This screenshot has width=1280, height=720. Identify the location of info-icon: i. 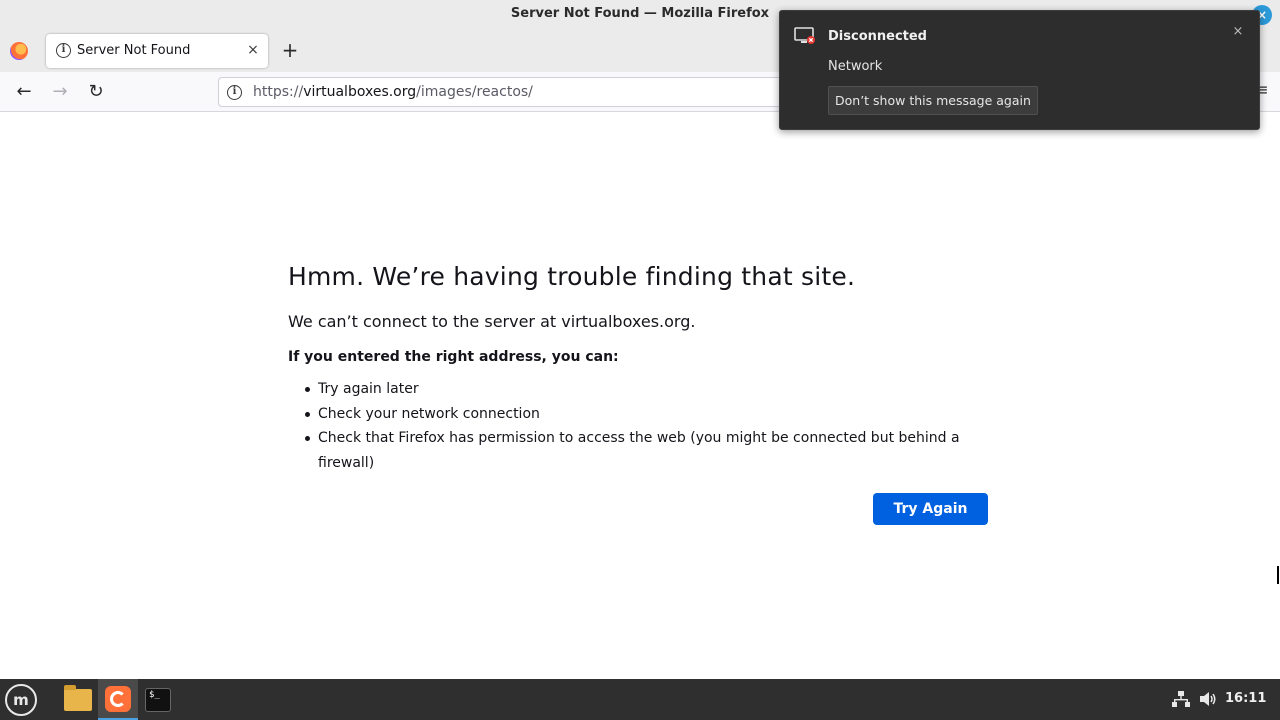
(63, 50).